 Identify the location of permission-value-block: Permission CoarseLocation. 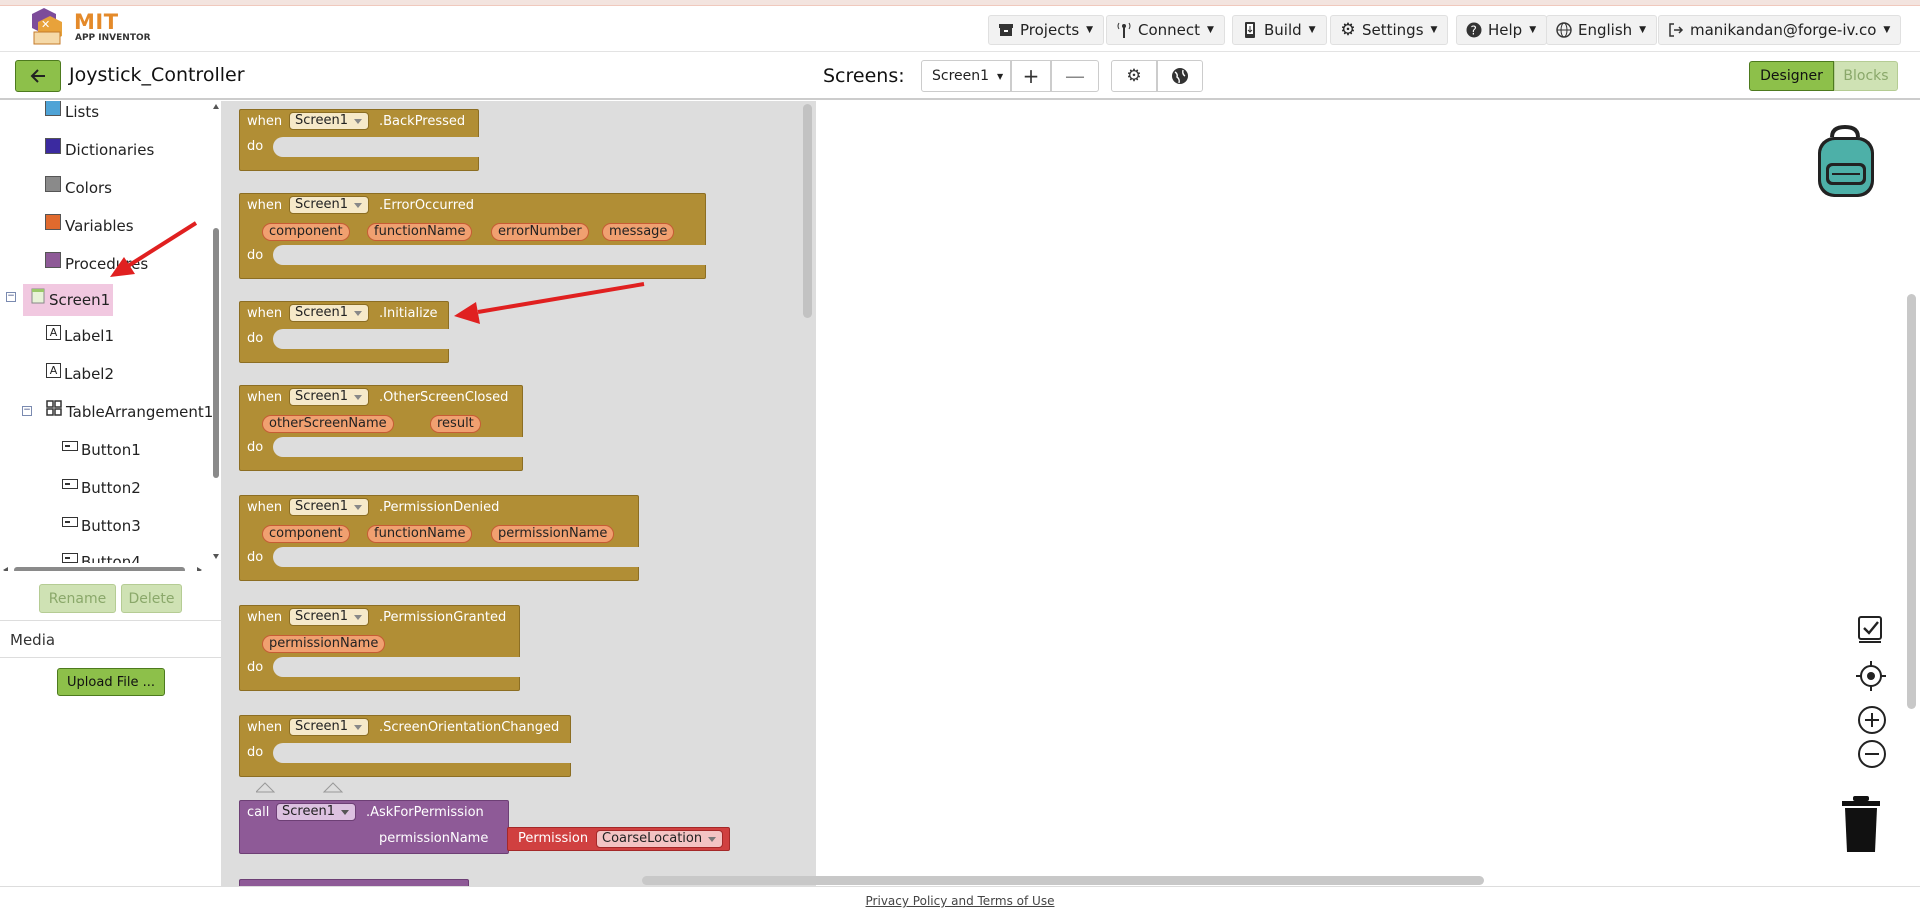
(618, 839).